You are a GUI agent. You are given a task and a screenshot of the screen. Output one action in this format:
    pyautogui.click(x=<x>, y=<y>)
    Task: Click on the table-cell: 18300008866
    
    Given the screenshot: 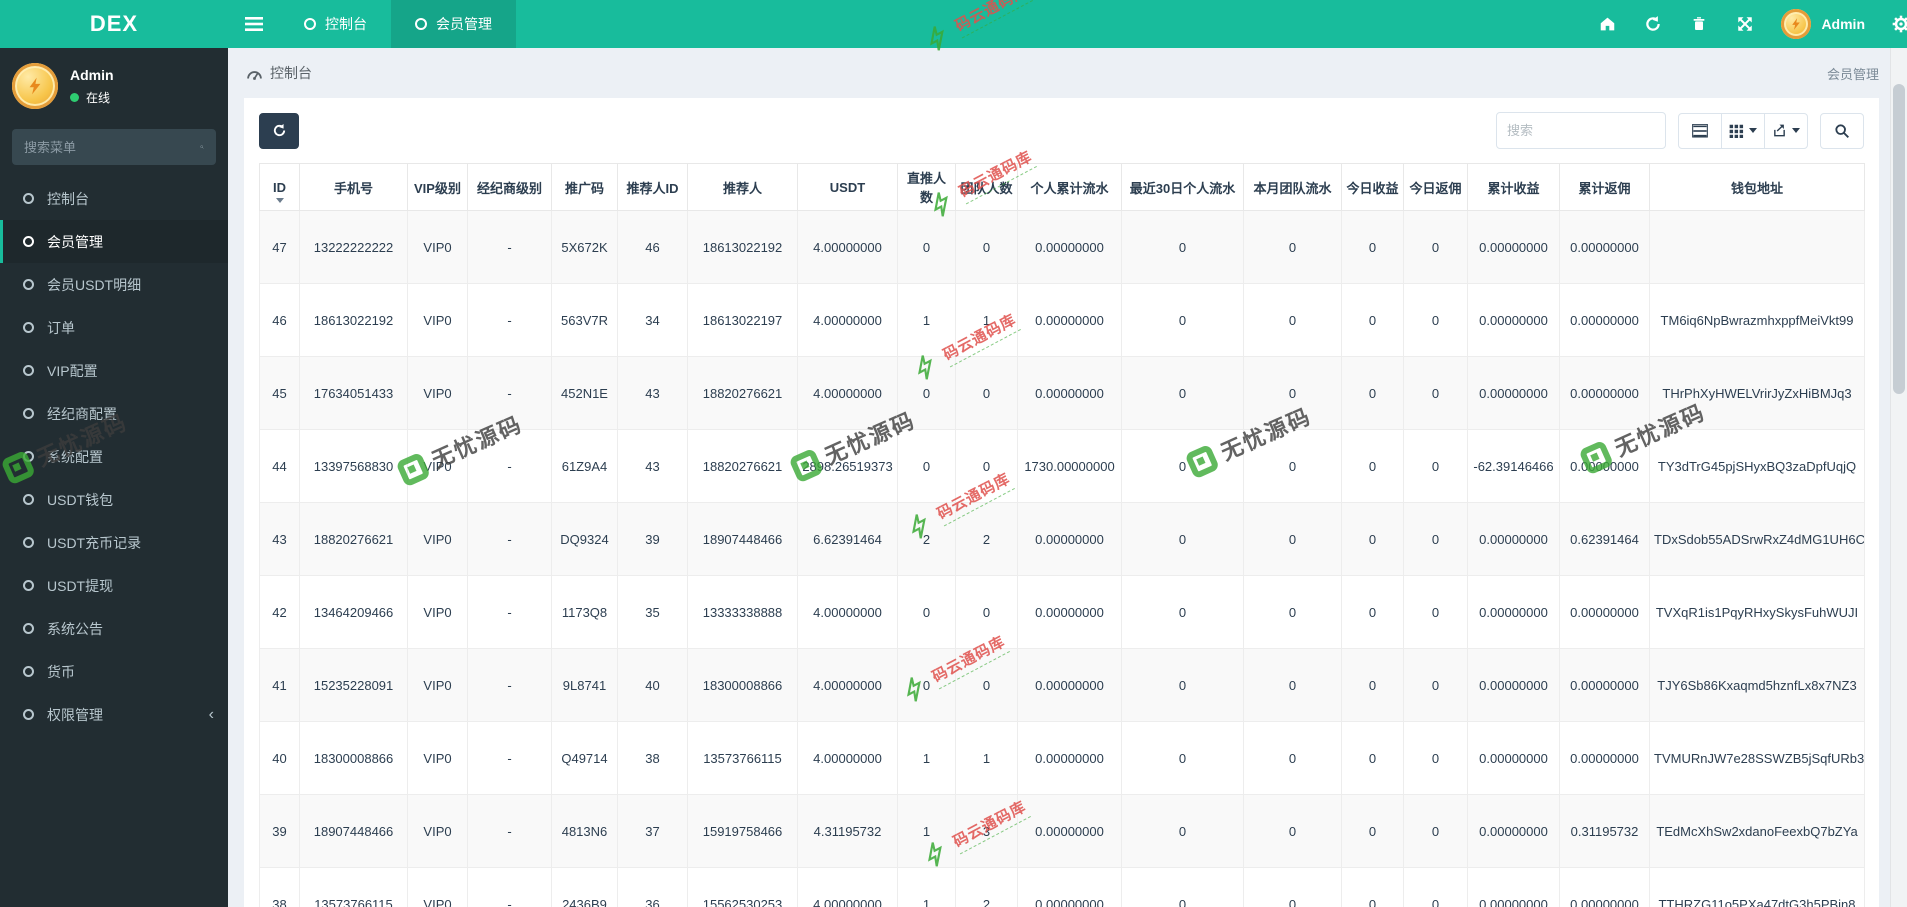 What is the action you would take?
    pyautogui.click(x=742, y=685)
    